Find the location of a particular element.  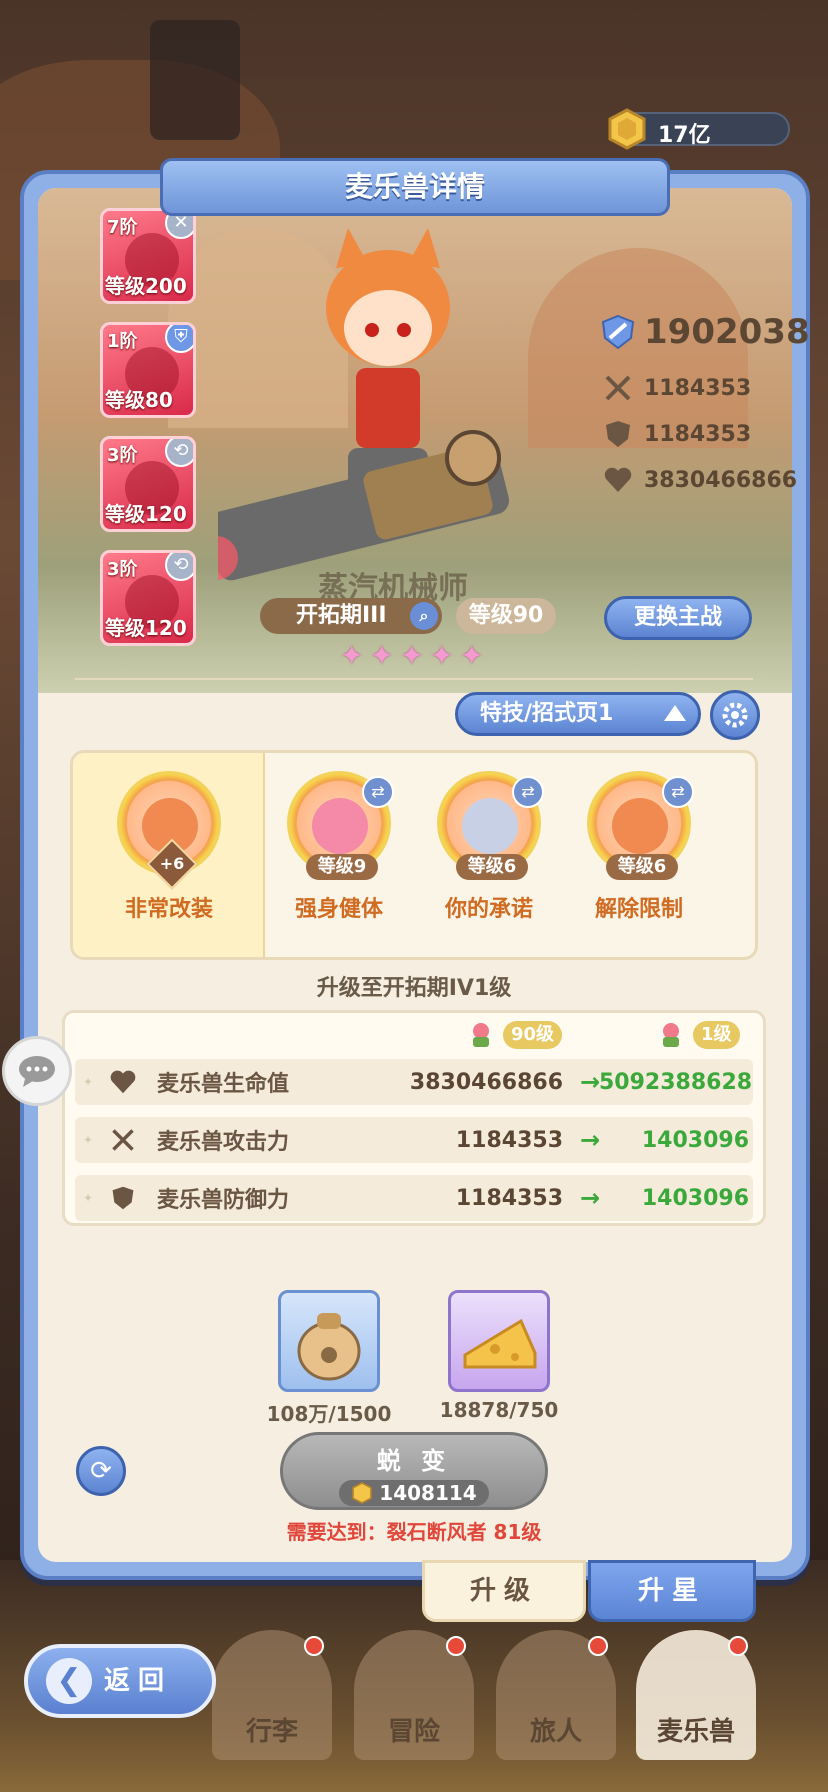

material-item: 18878/750 is located at coordinates (499, 1356).